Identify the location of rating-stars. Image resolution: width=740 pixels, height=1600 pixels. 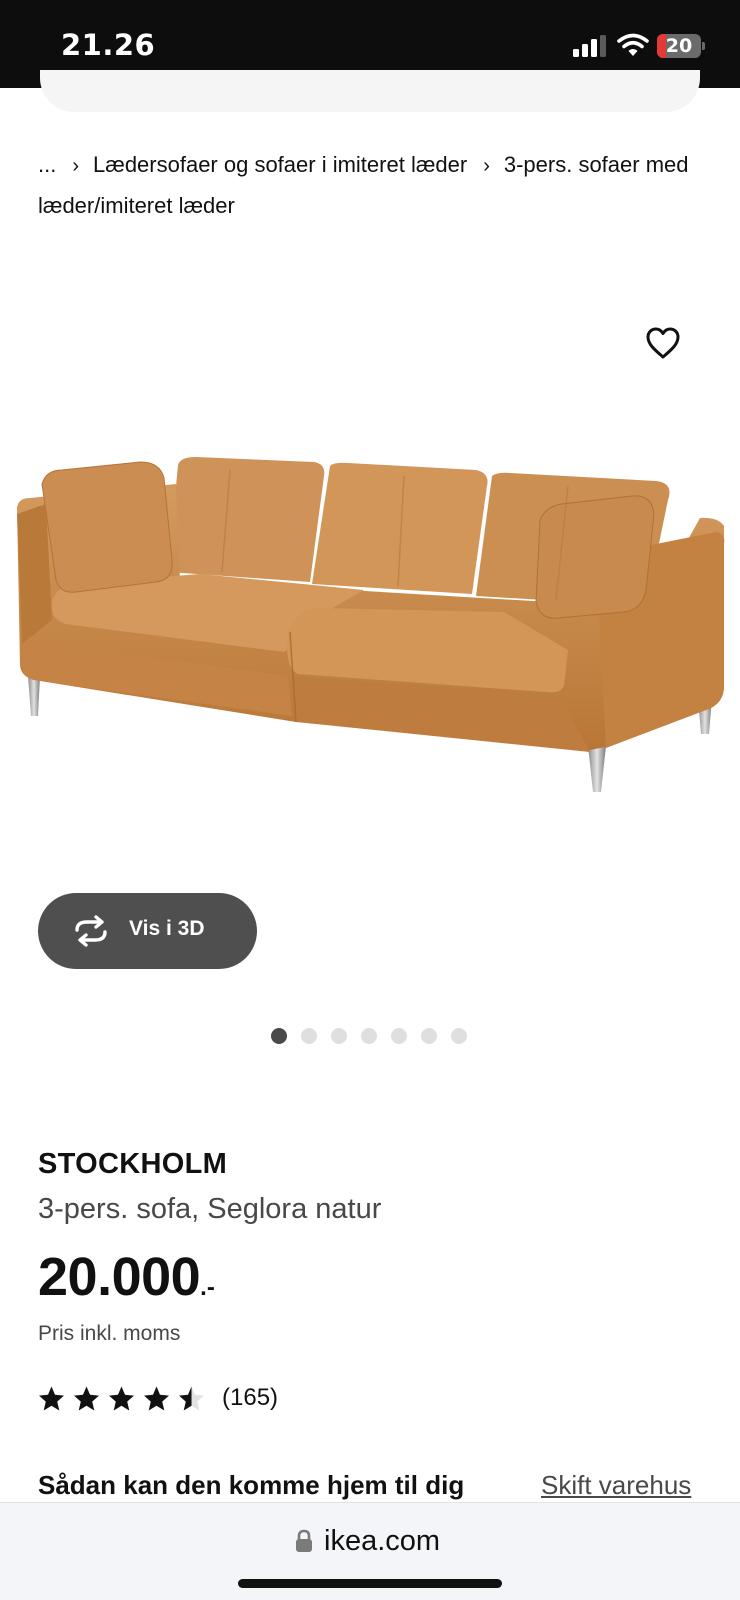
(121, 1398).